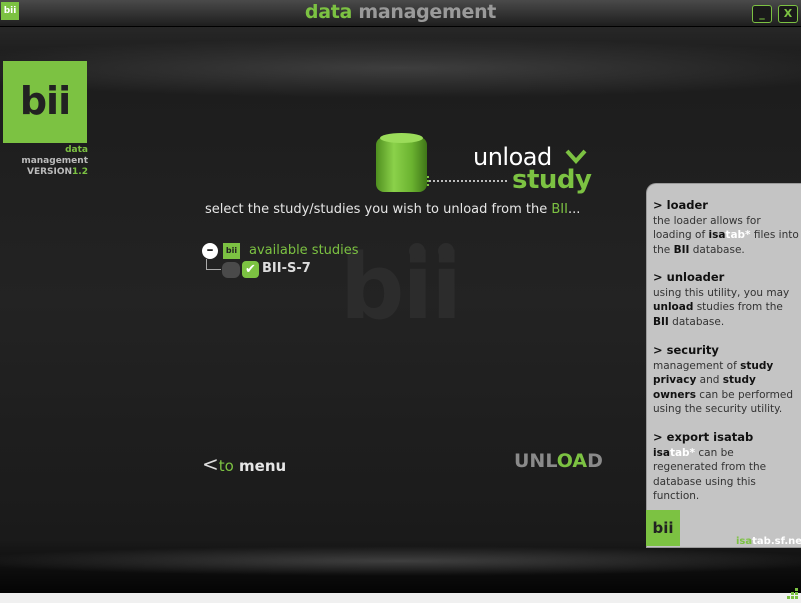 The height and width of the screenshot is (603, 801). I want to click on study-checkbox: ✔, so click(250, 269).